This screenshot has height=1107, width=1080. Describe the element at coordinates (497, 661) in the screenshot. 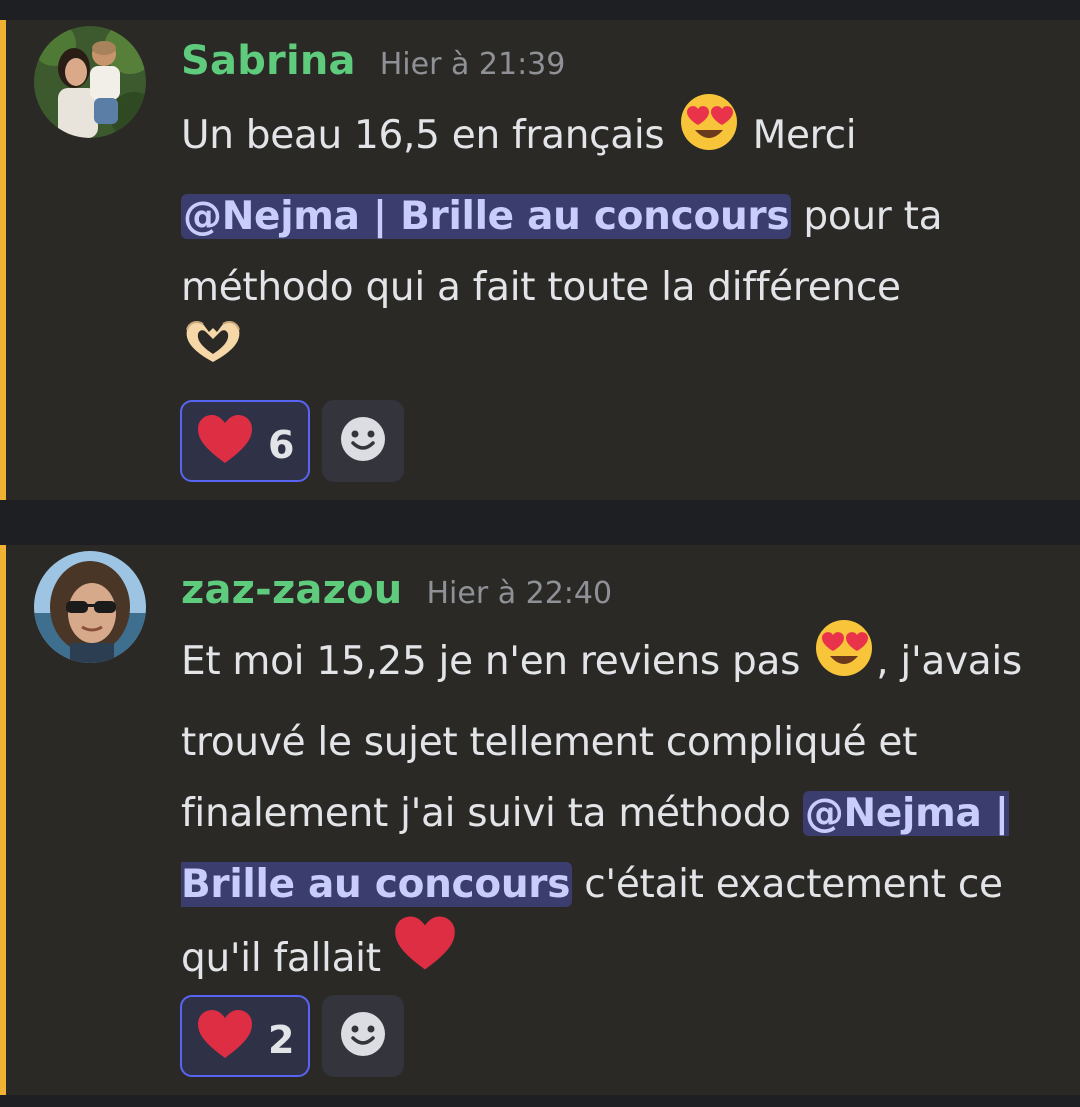

I see `message-text: Et moi 15,25 je n'en reviens pas` at that location.